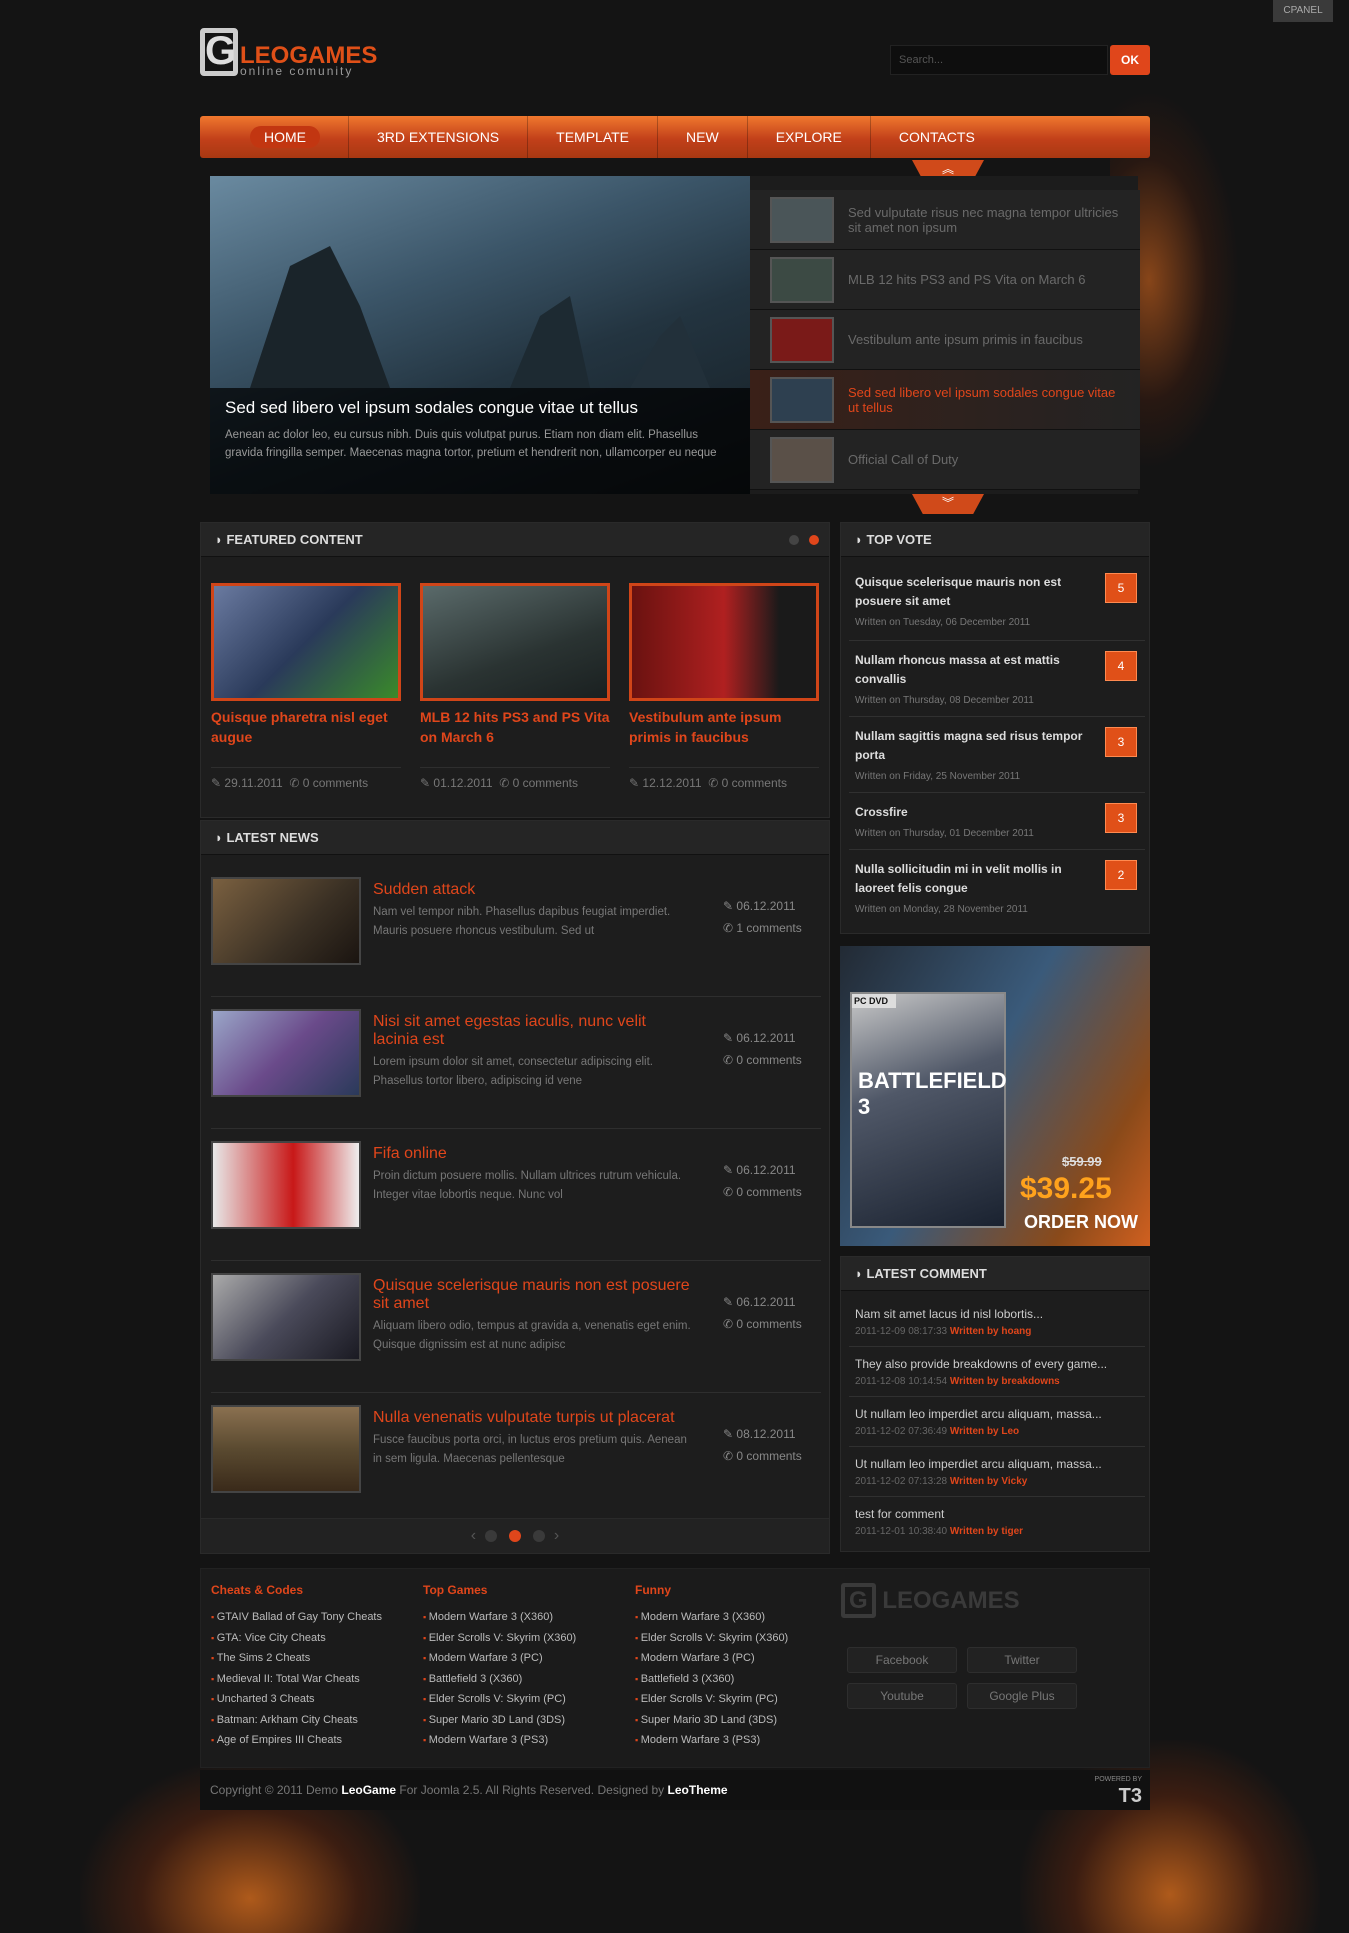  Describe the element at coordinates (1005, 1381) in the screenshot. I see `comment-author: Written by breakdowns` at that location.